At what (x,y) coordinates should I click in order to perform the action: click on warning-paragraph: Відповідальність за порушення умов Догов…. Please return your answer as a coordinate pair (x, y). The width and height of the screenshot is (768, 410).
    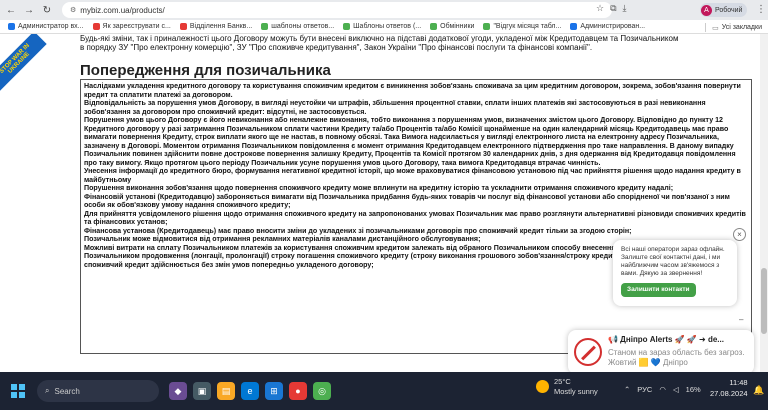
    Looking at the image, I should click on (395, 107).